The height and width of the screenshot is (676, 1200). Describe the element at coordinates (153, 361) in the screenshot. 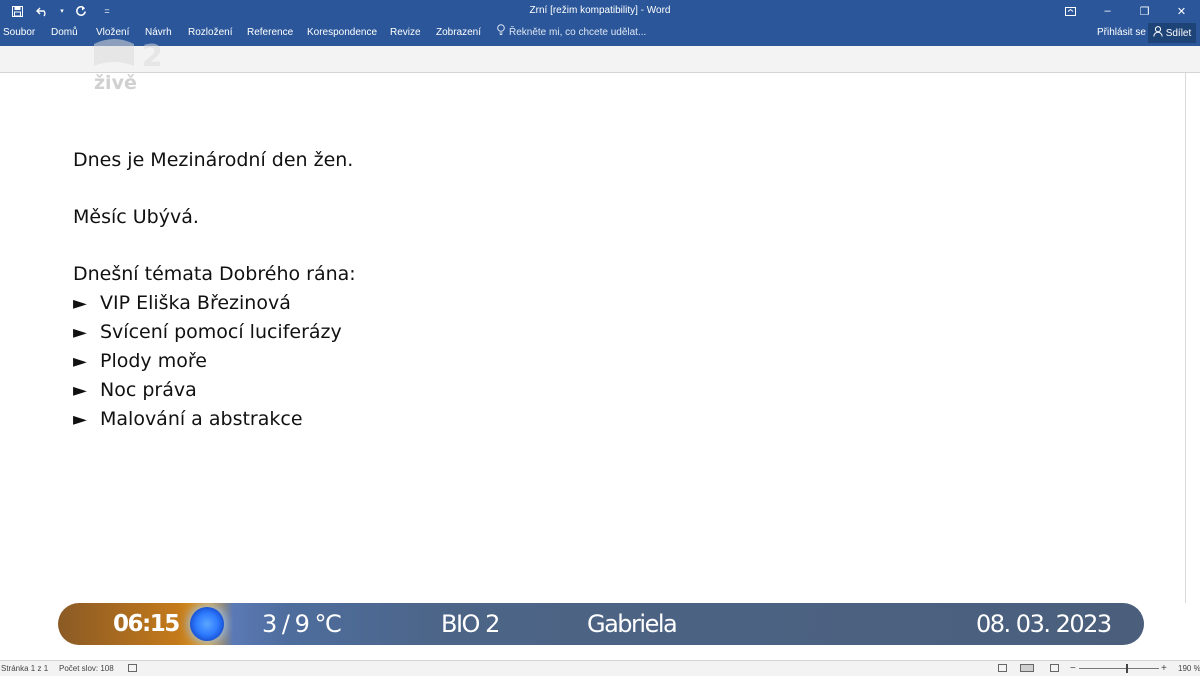

I see `list-item-text: Plody moře` at that location.